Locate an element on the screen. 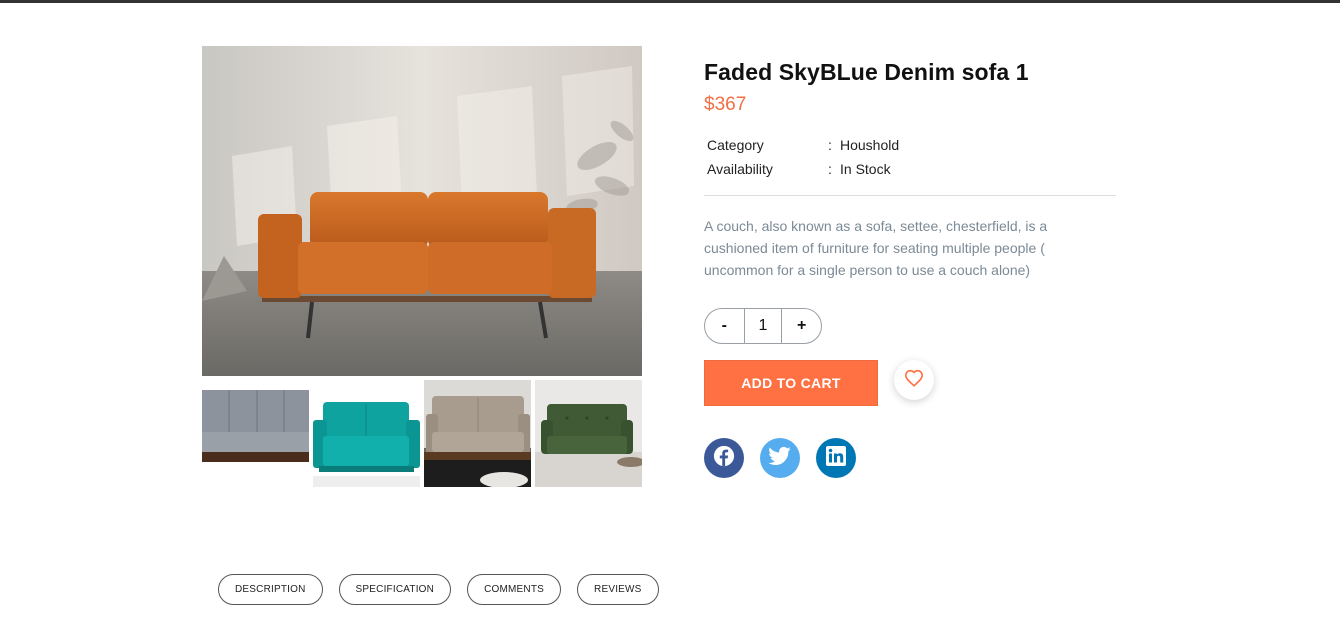 This screenshot has width=1340, height=624. wishlist-button is located at coordinates (914, 380).